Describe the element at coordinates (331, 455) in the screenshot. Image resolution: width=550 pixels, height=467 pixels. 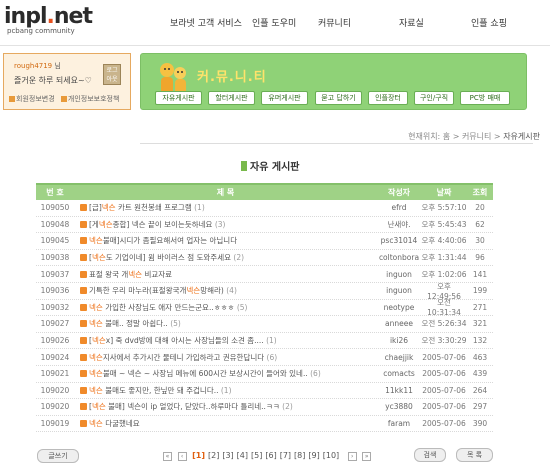
I see `page-link: [10]` at that location.